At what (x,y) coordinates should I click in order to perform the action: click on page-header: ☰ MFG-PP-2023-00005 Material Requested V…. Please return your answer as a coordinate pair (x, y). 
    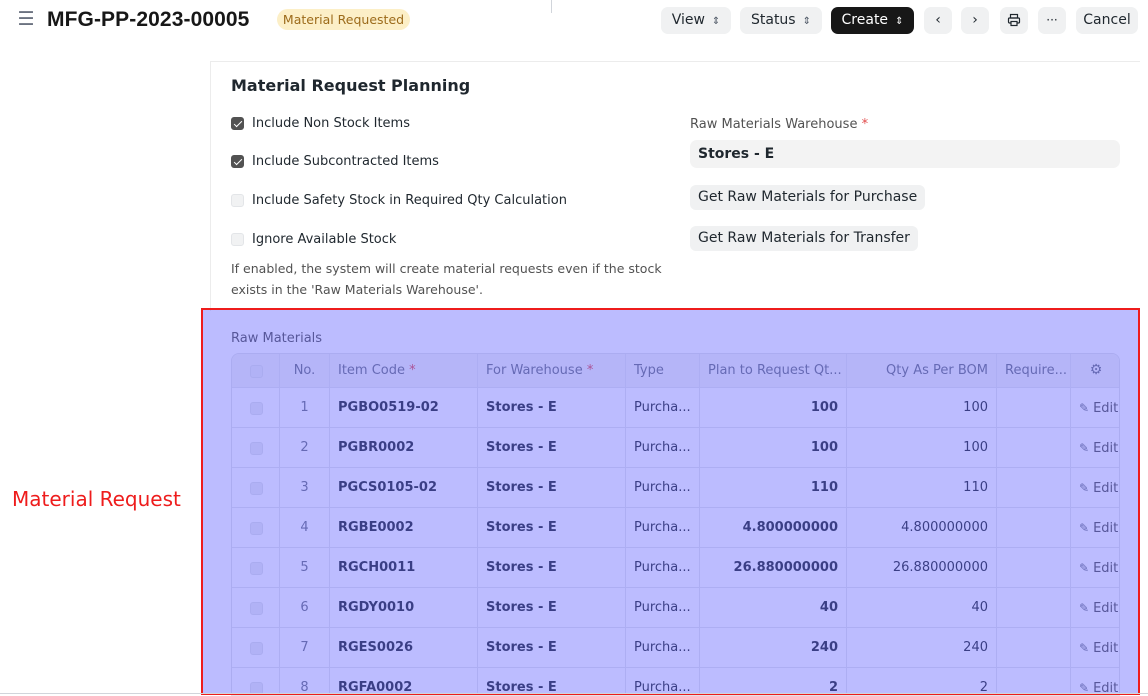
    Looking at the image, I should click on (574, 20).